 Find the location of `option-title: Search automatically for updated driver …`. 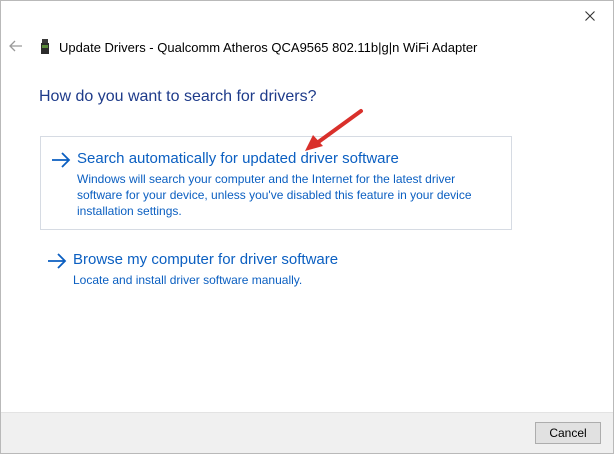

option-title: Search automatically for updated driver … is located at coordinates (238, 158).